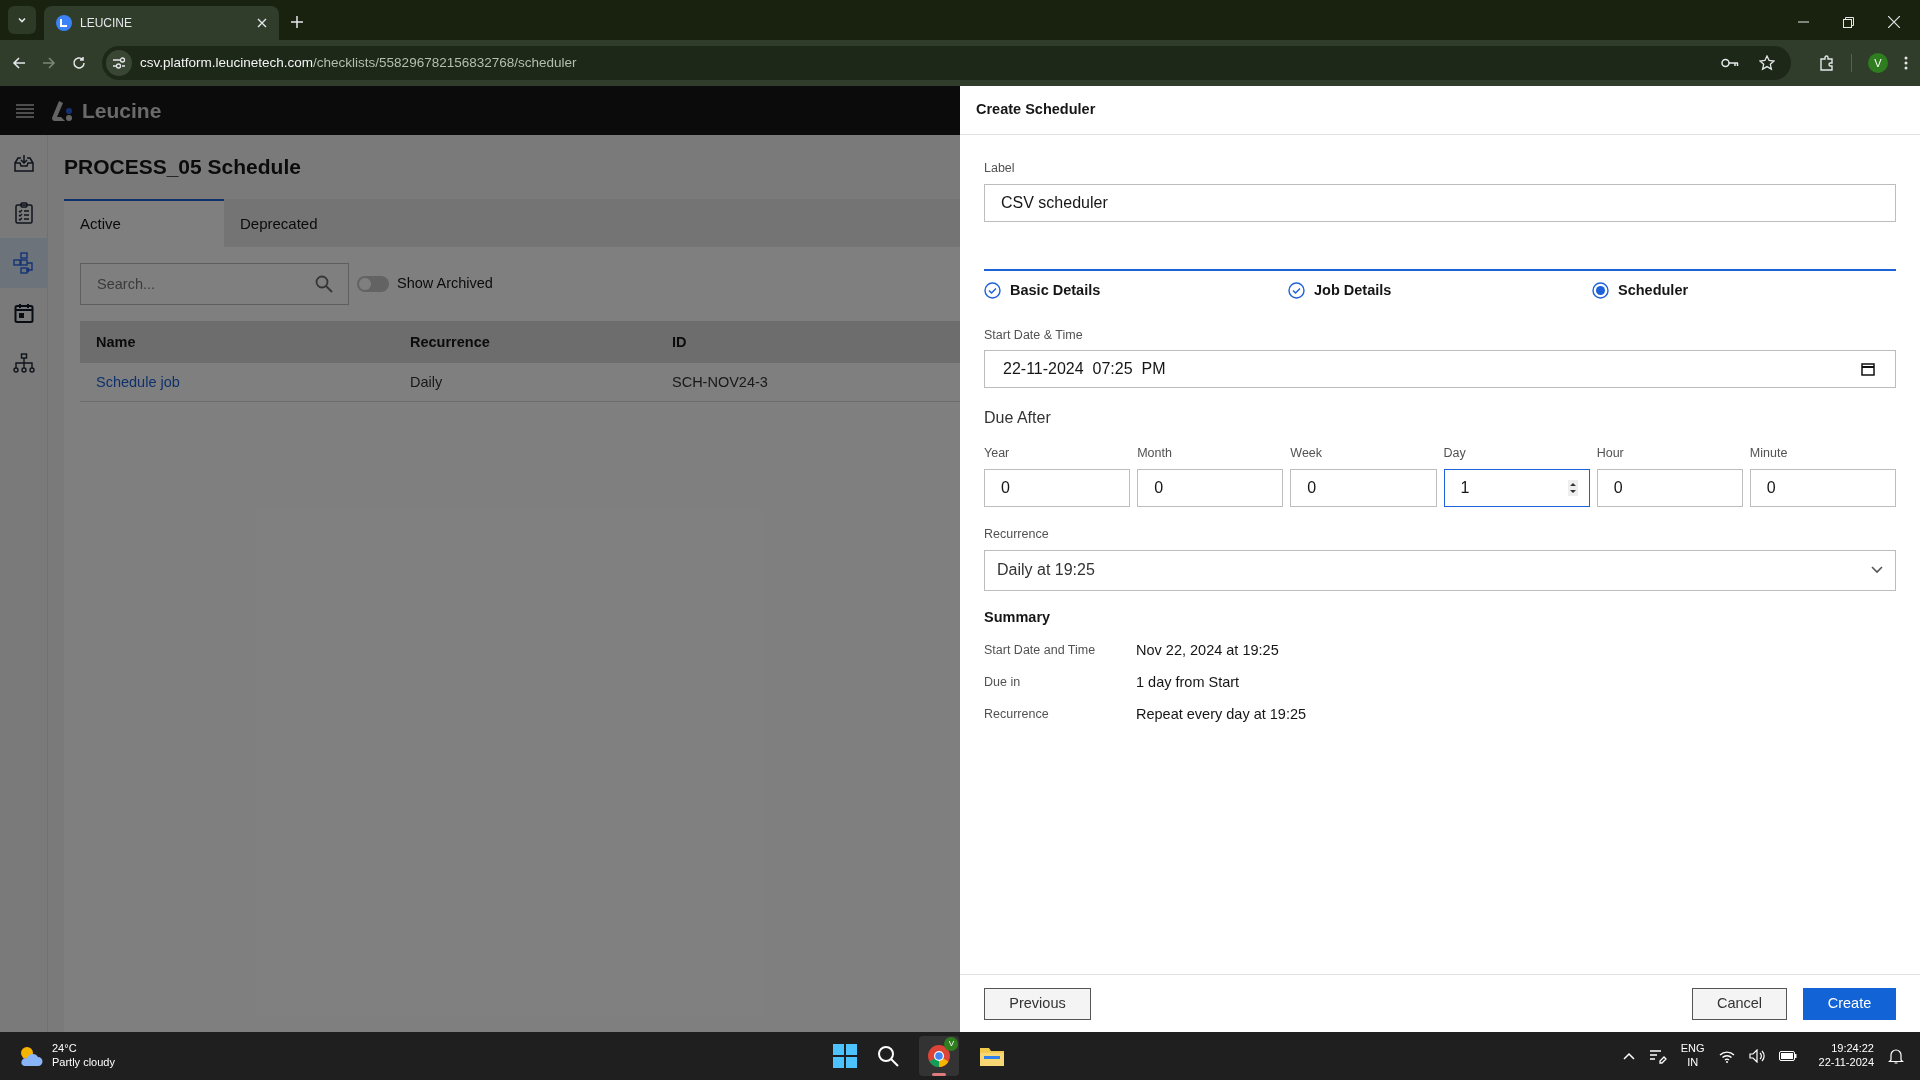  What do you see at coordinates (1896, 1056) in the screenshot?
I see `notification-icon` at bounding box center [1896, 1056].